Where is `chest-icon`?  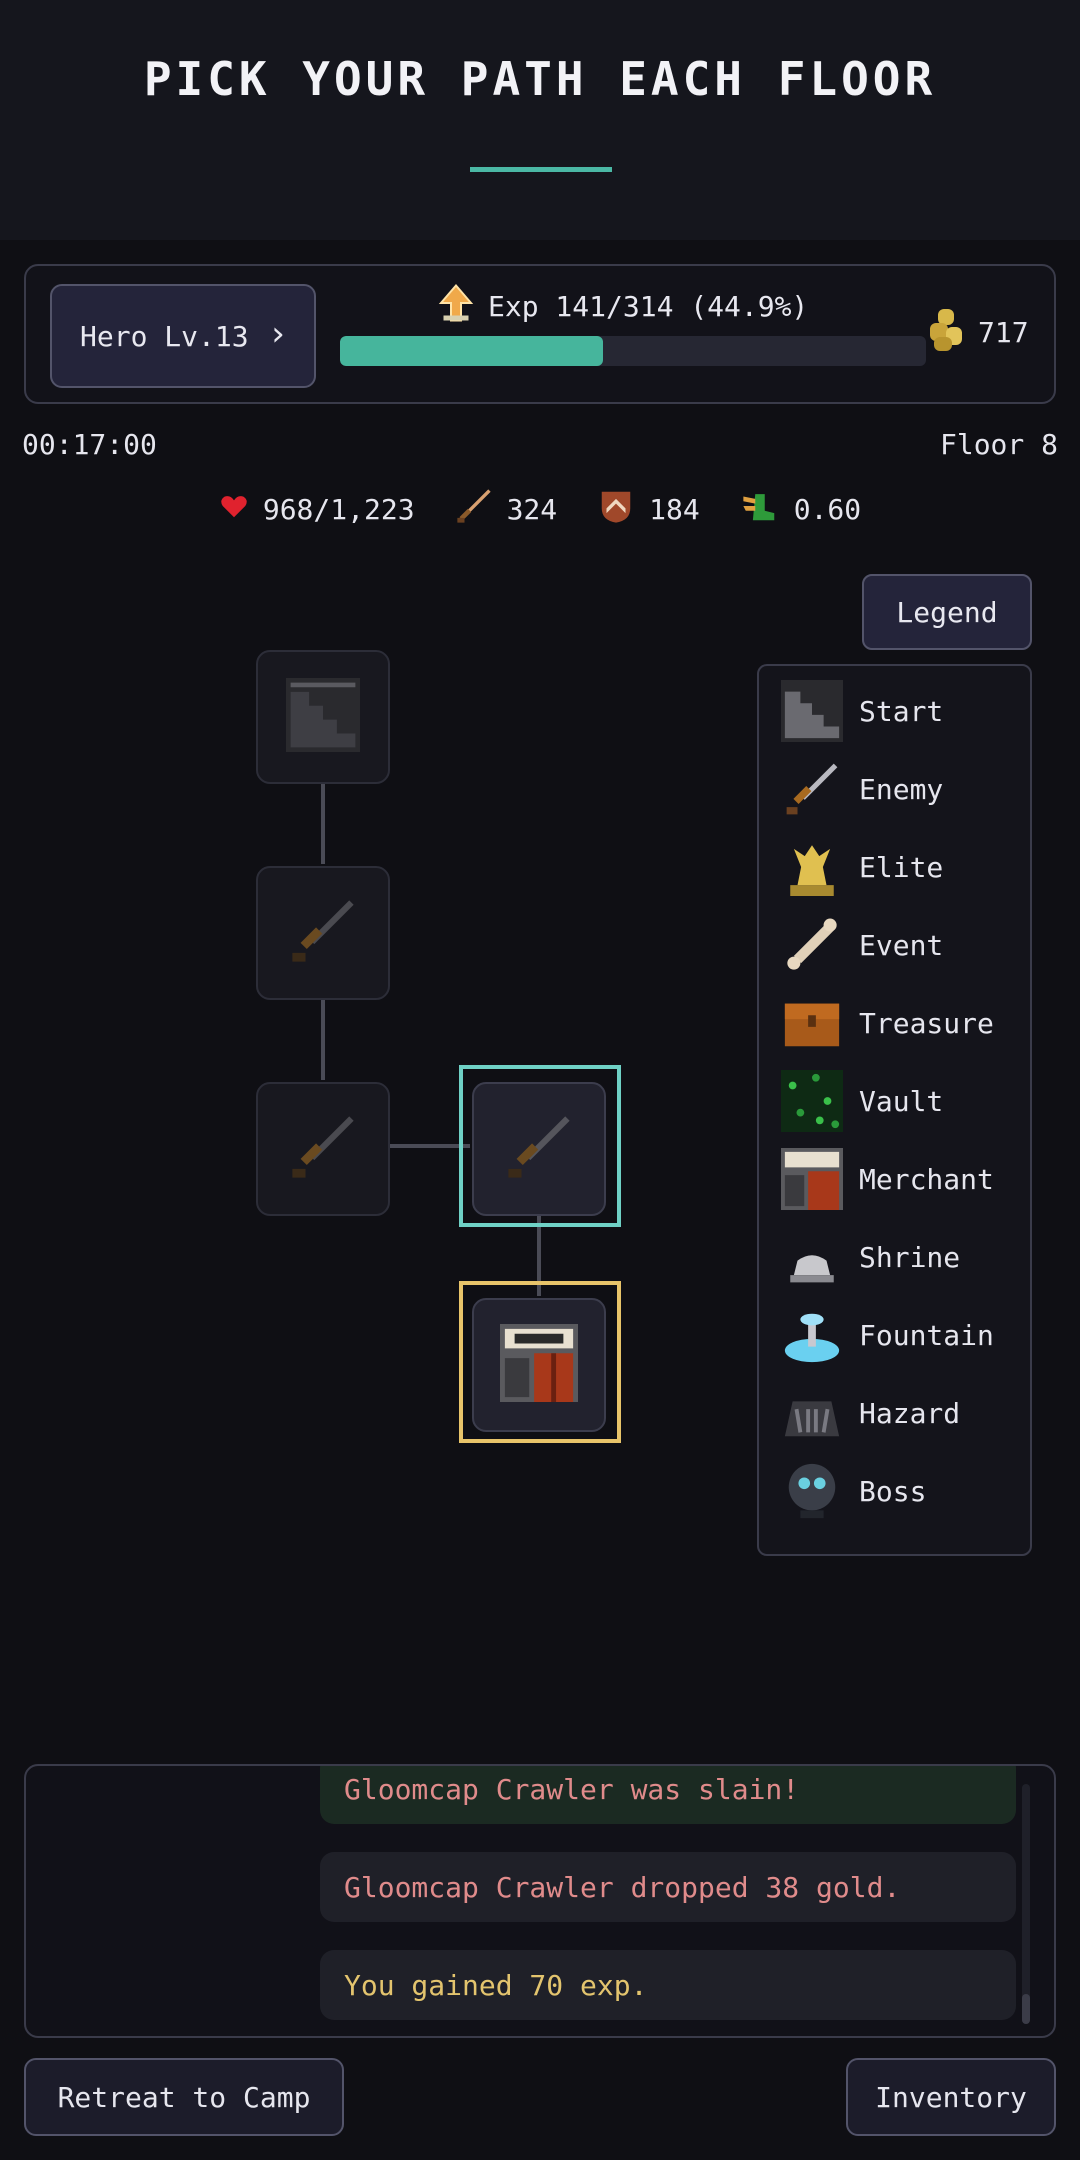
chest-icon is located at coordinates (812, 1023).